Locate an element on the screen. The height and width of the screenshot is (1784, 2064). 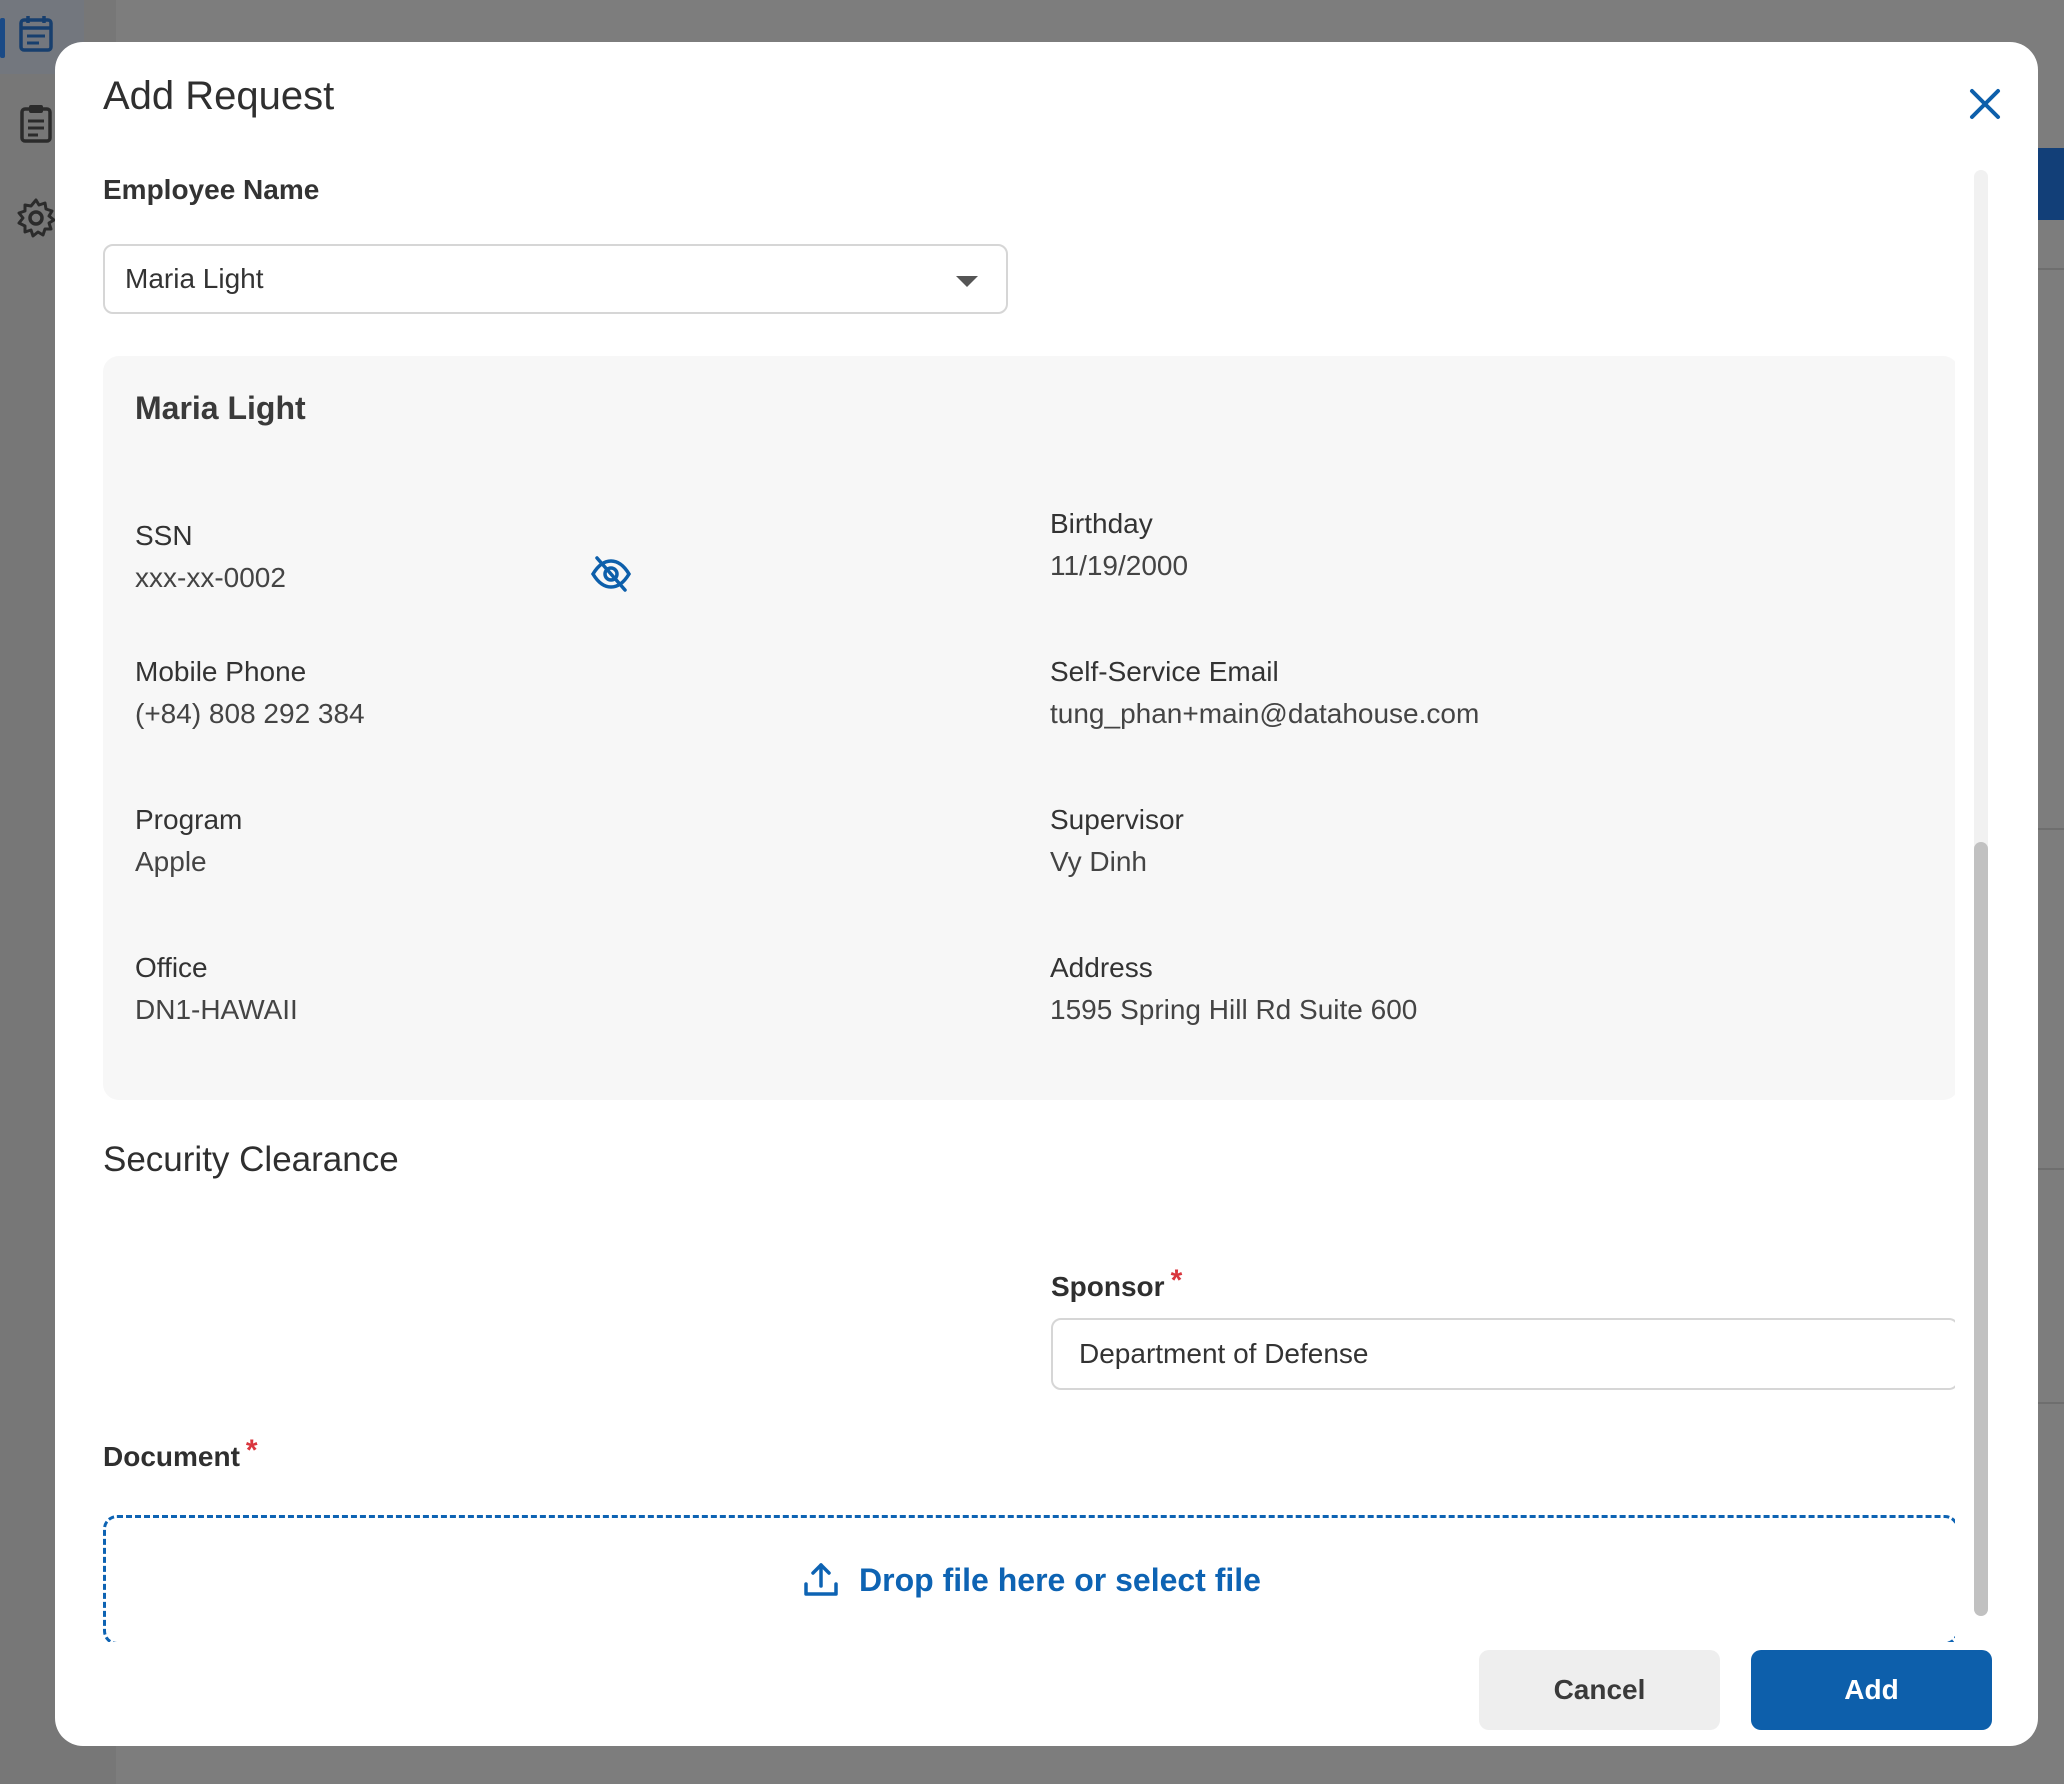
office-label: Office is located at coordinates (171, 967).